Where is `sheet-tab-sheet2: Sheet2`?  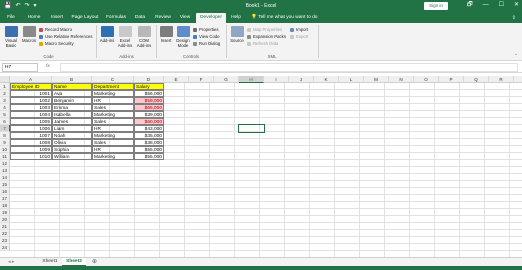 sheet-tab-sheet2: Sheet2 is located at coordinates (74, 262).